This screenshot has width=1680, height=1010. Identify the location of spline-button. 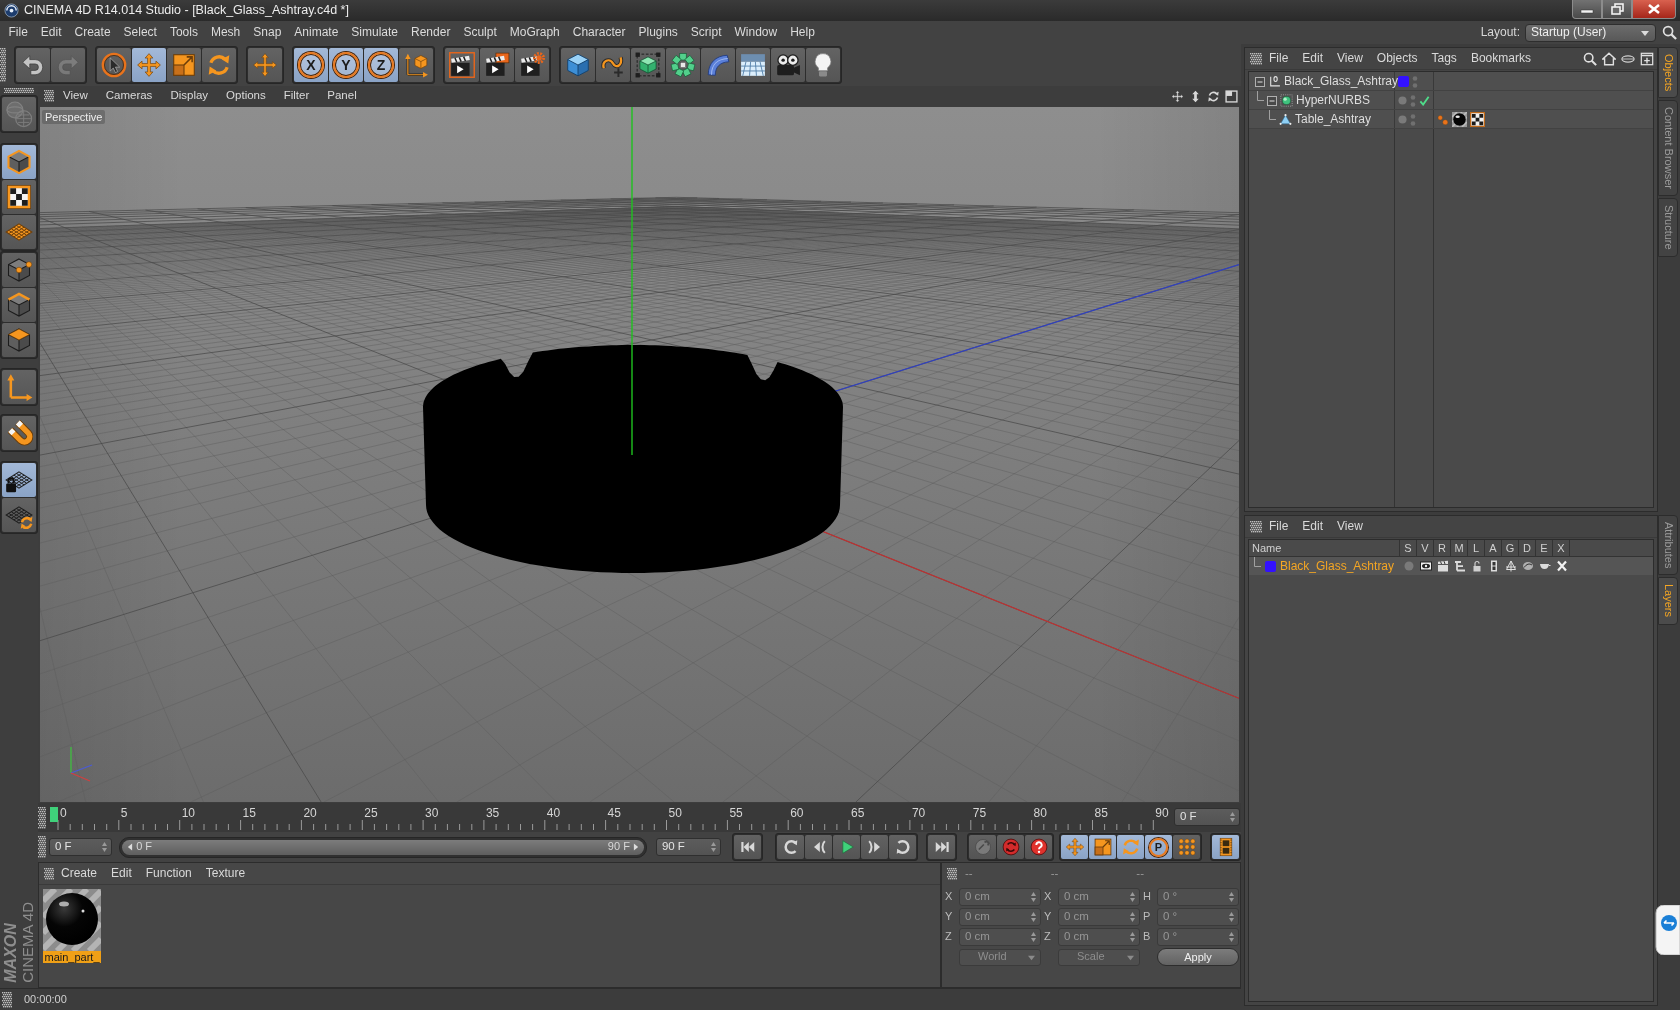
(613, 65).